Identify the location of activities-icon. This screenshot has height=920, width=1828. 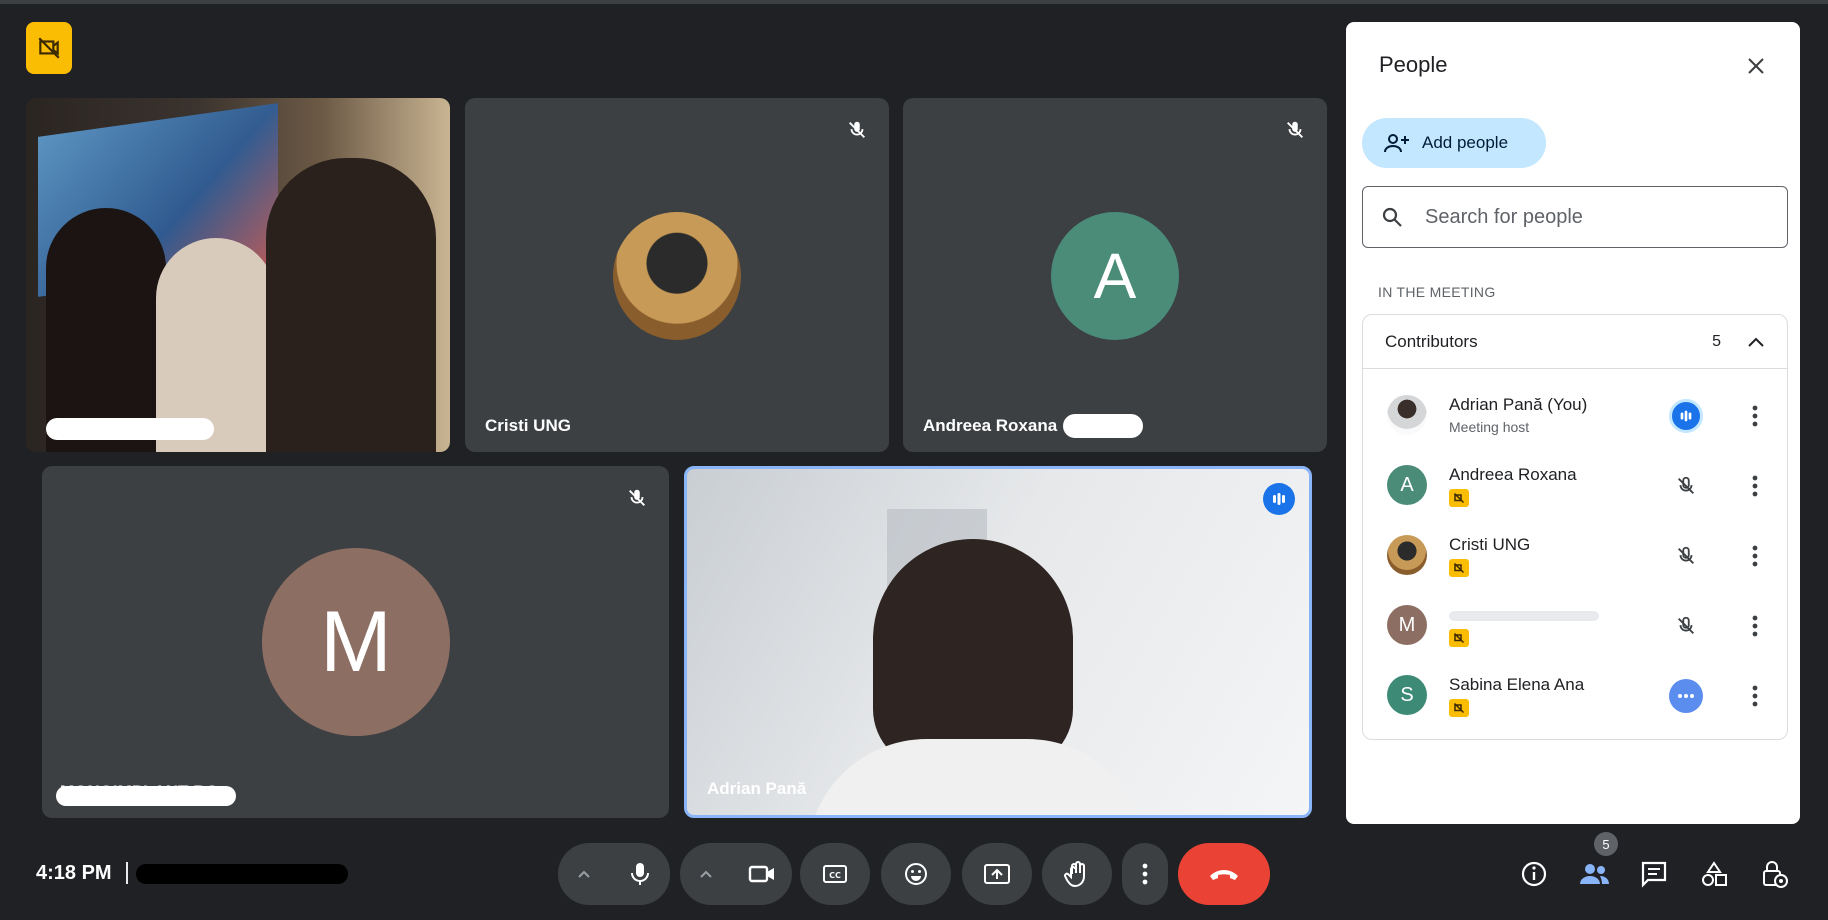
(1714, 873).